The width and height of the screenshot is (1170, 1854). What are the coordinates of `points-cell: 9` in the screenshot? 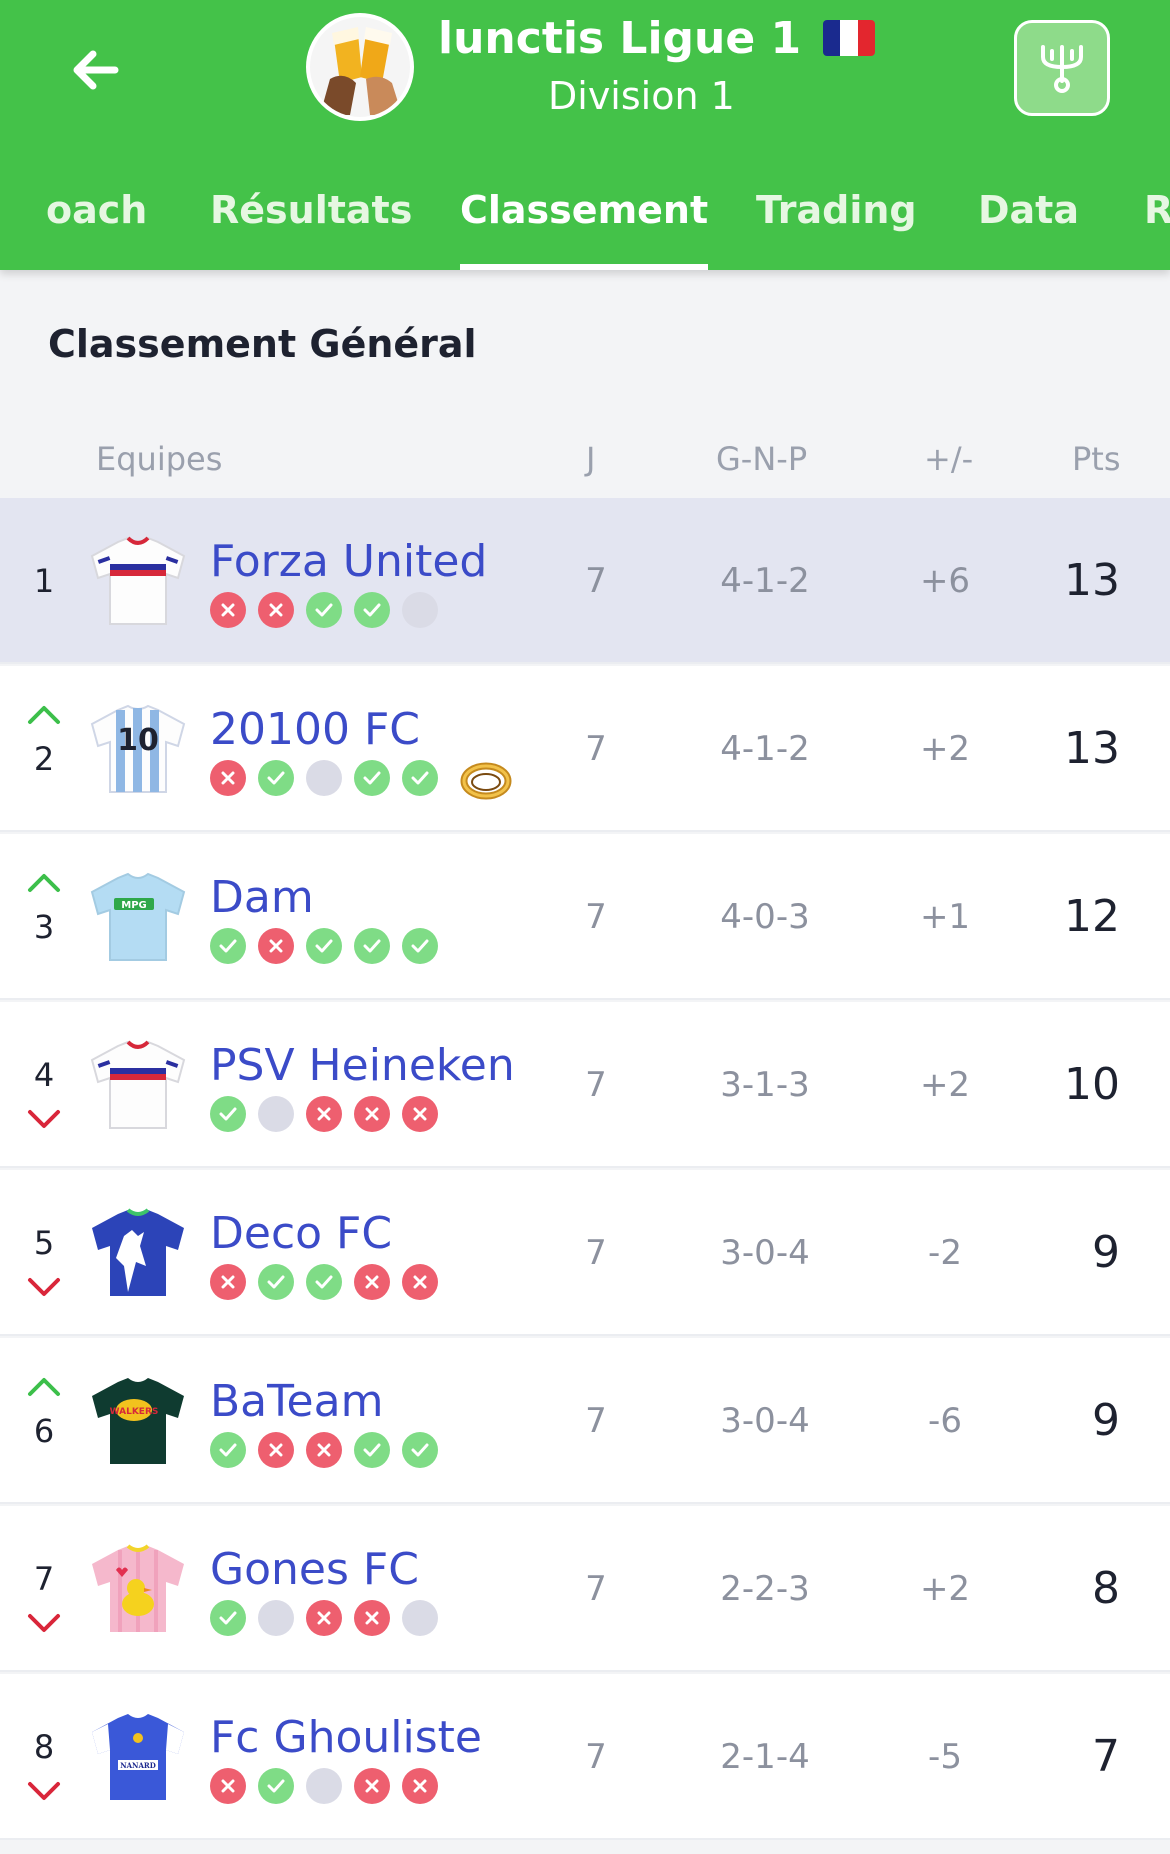 It's located at (1106, 1420).